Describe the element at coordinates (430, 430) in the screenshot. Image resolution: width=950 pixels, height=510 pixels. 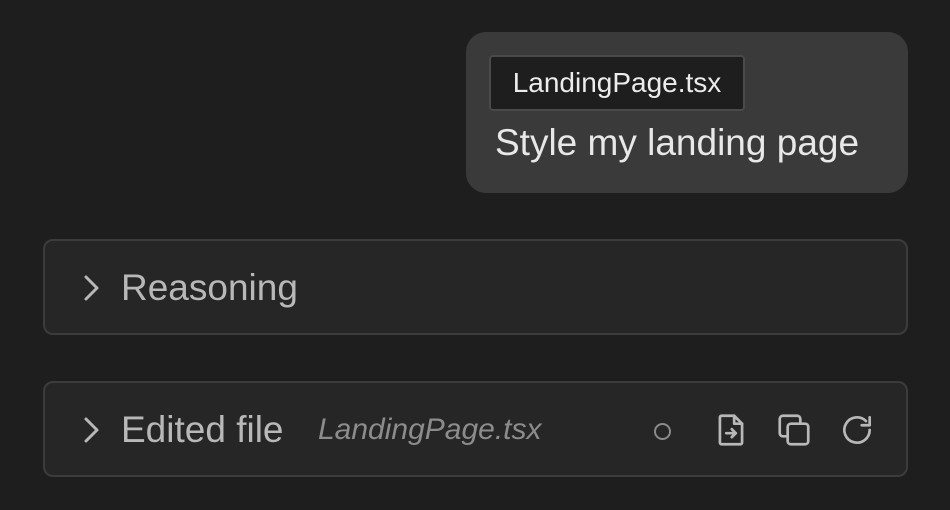
I see `edited-file-name: LandingPage.tsx` at that location.